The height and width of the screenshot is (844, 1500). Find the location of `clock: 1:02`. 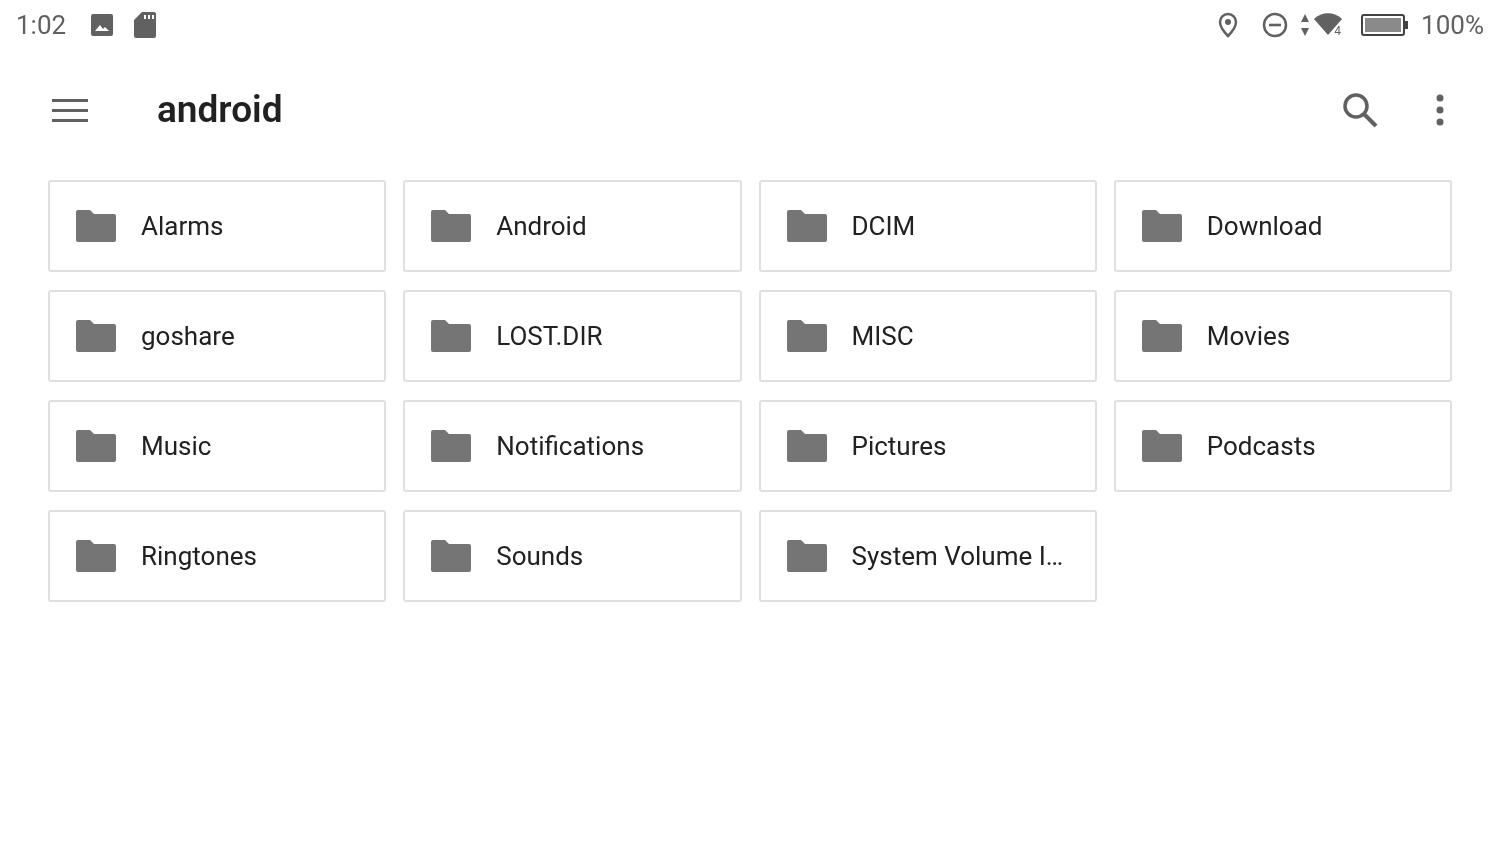

clock: 1:02 is located at coordinates (41, 25).